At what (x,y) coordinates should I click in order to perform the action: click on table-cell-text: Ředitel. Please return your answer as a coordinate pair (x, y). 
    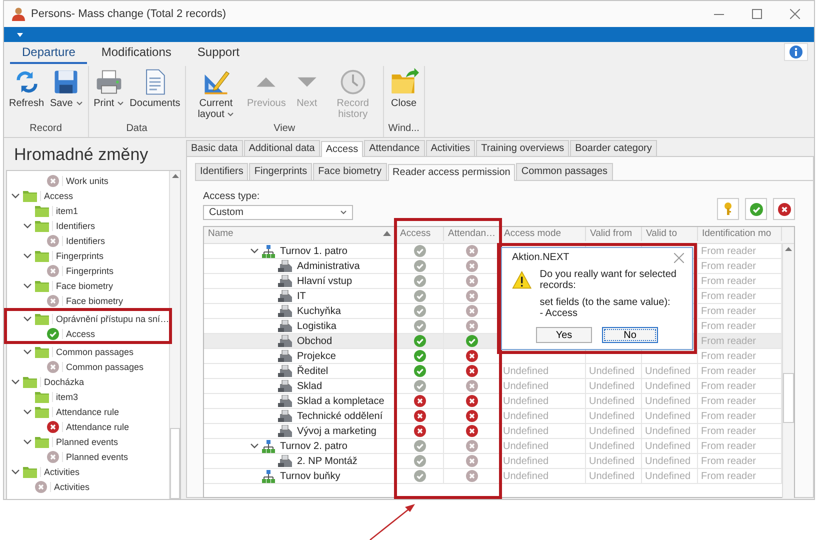
    Looking at the image, I should click on (312, 371).